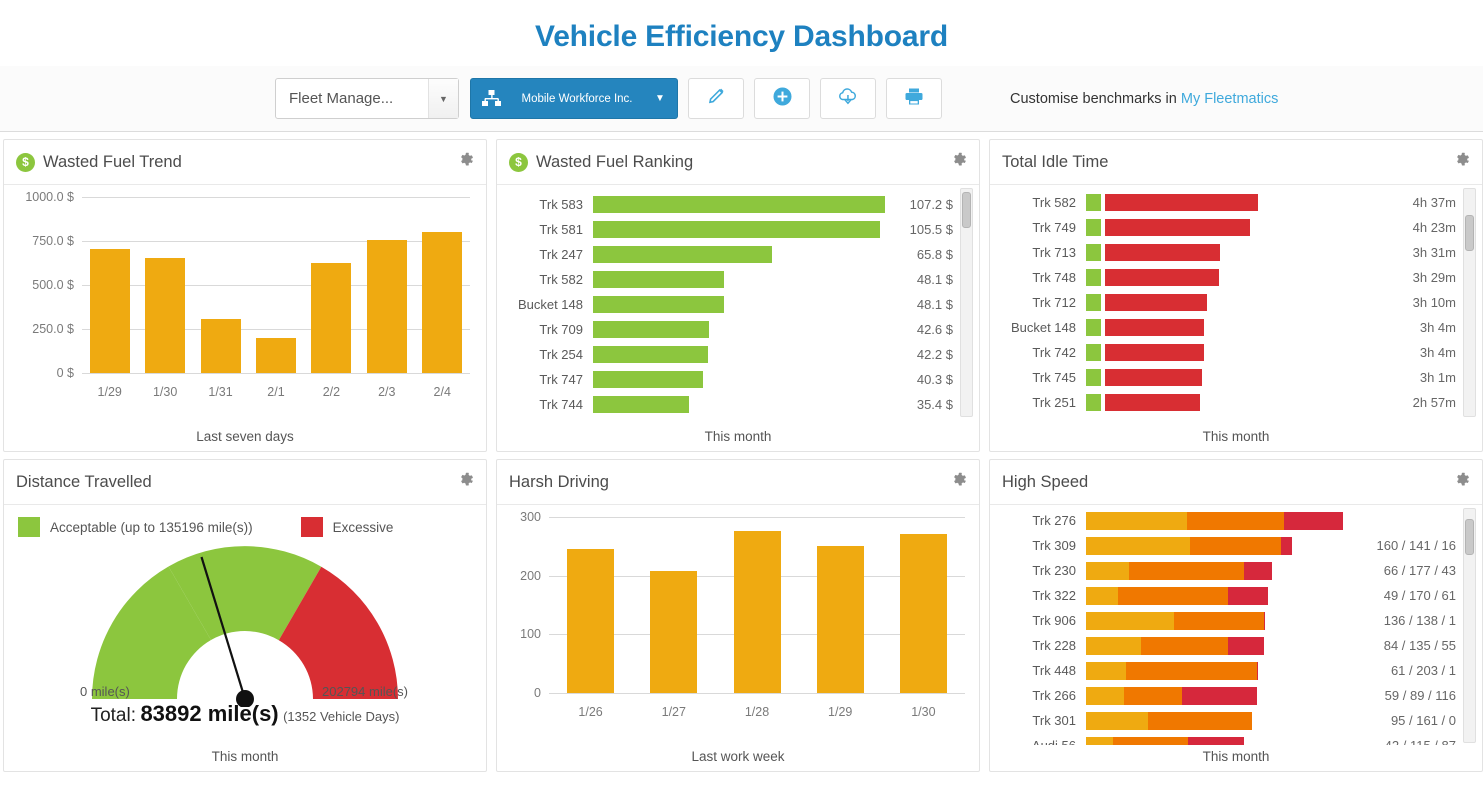 This screenshot has width=1483, height=800. Describe the element at coordinates (934, 379) in the screenshot. I see `row-value: 40.3 $` at that location.